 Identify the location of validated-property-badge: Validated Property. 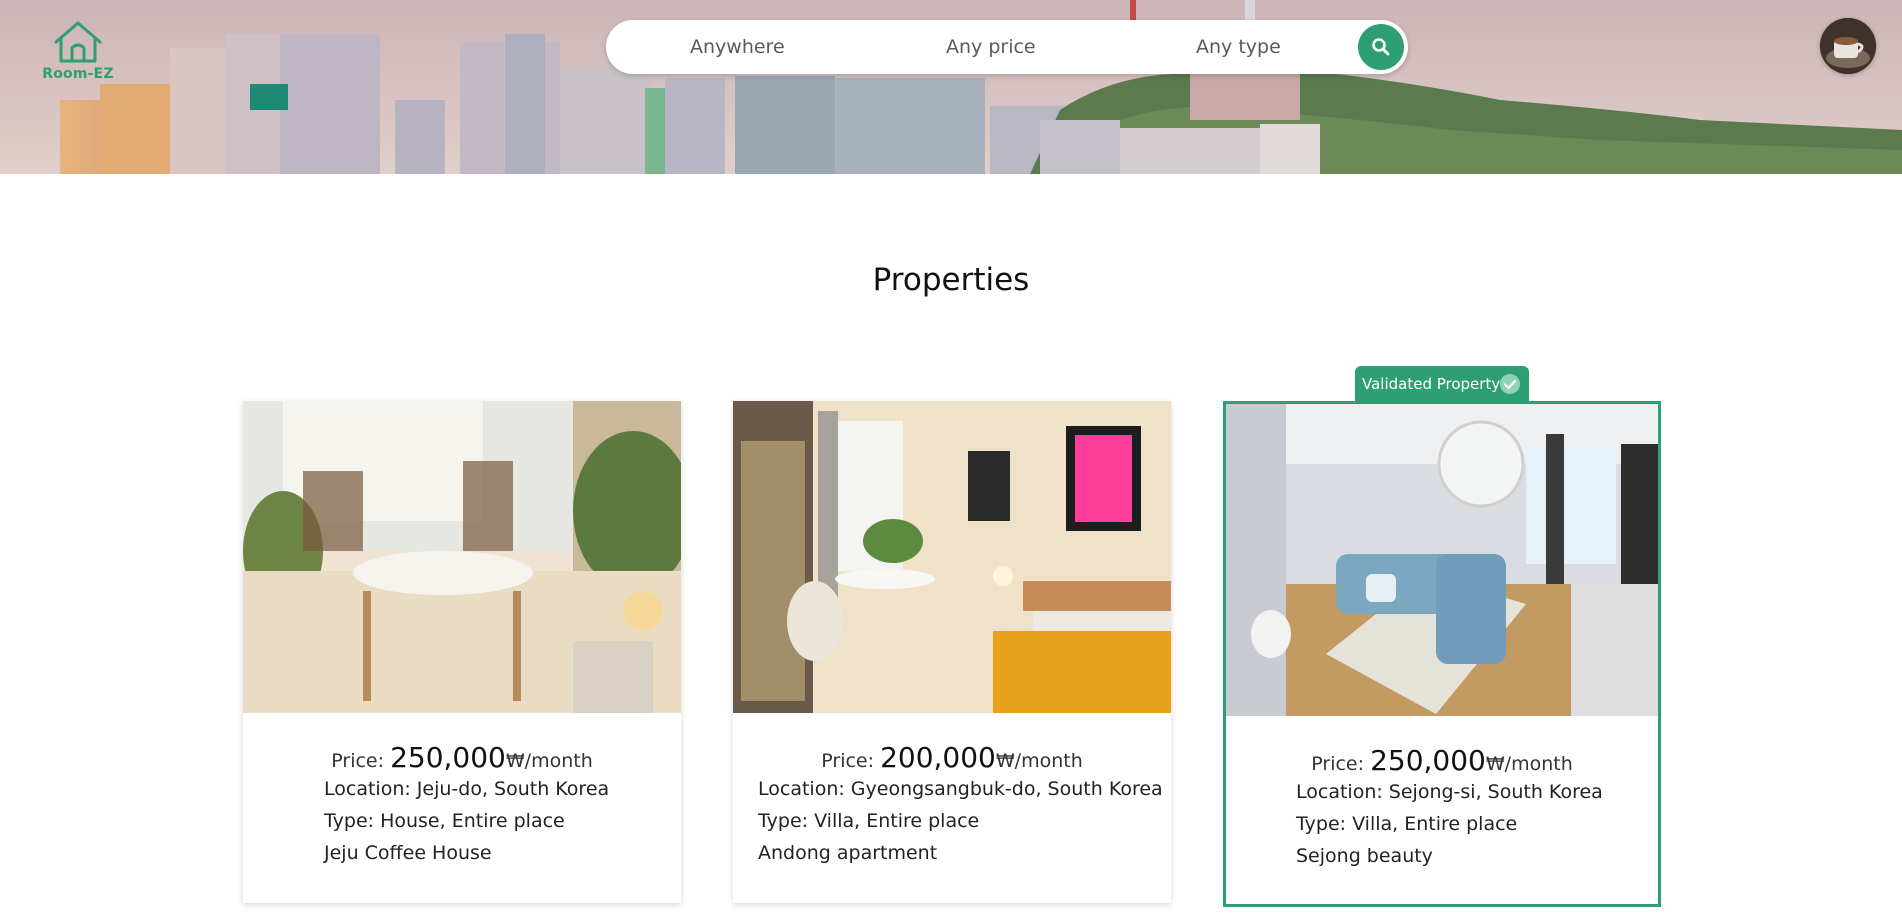
(1442, 384).